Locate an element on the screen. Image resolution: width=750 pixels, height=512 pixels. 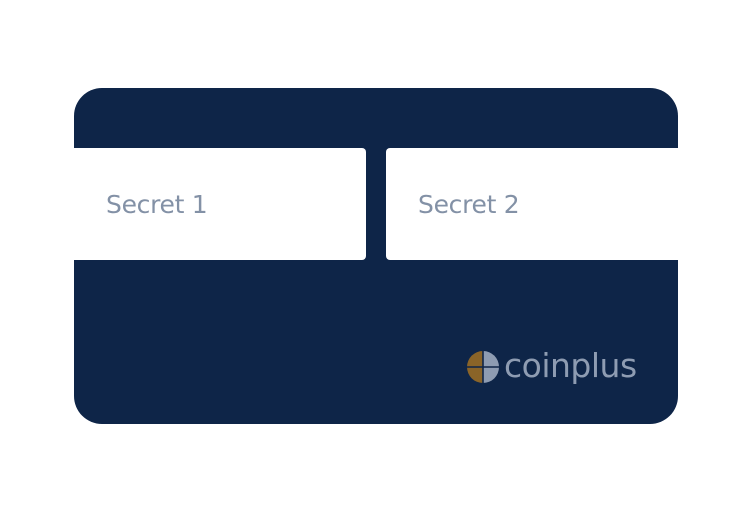
secret-1-slot: Secret 1 is located at coordinates (220, 204).